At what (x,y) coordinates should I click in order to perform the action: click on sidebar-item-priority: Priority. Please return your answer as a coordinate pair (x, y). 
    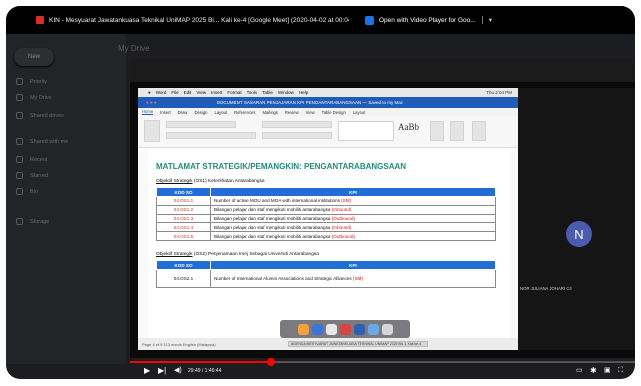
    Looking at the image, I should click on (31, 81).